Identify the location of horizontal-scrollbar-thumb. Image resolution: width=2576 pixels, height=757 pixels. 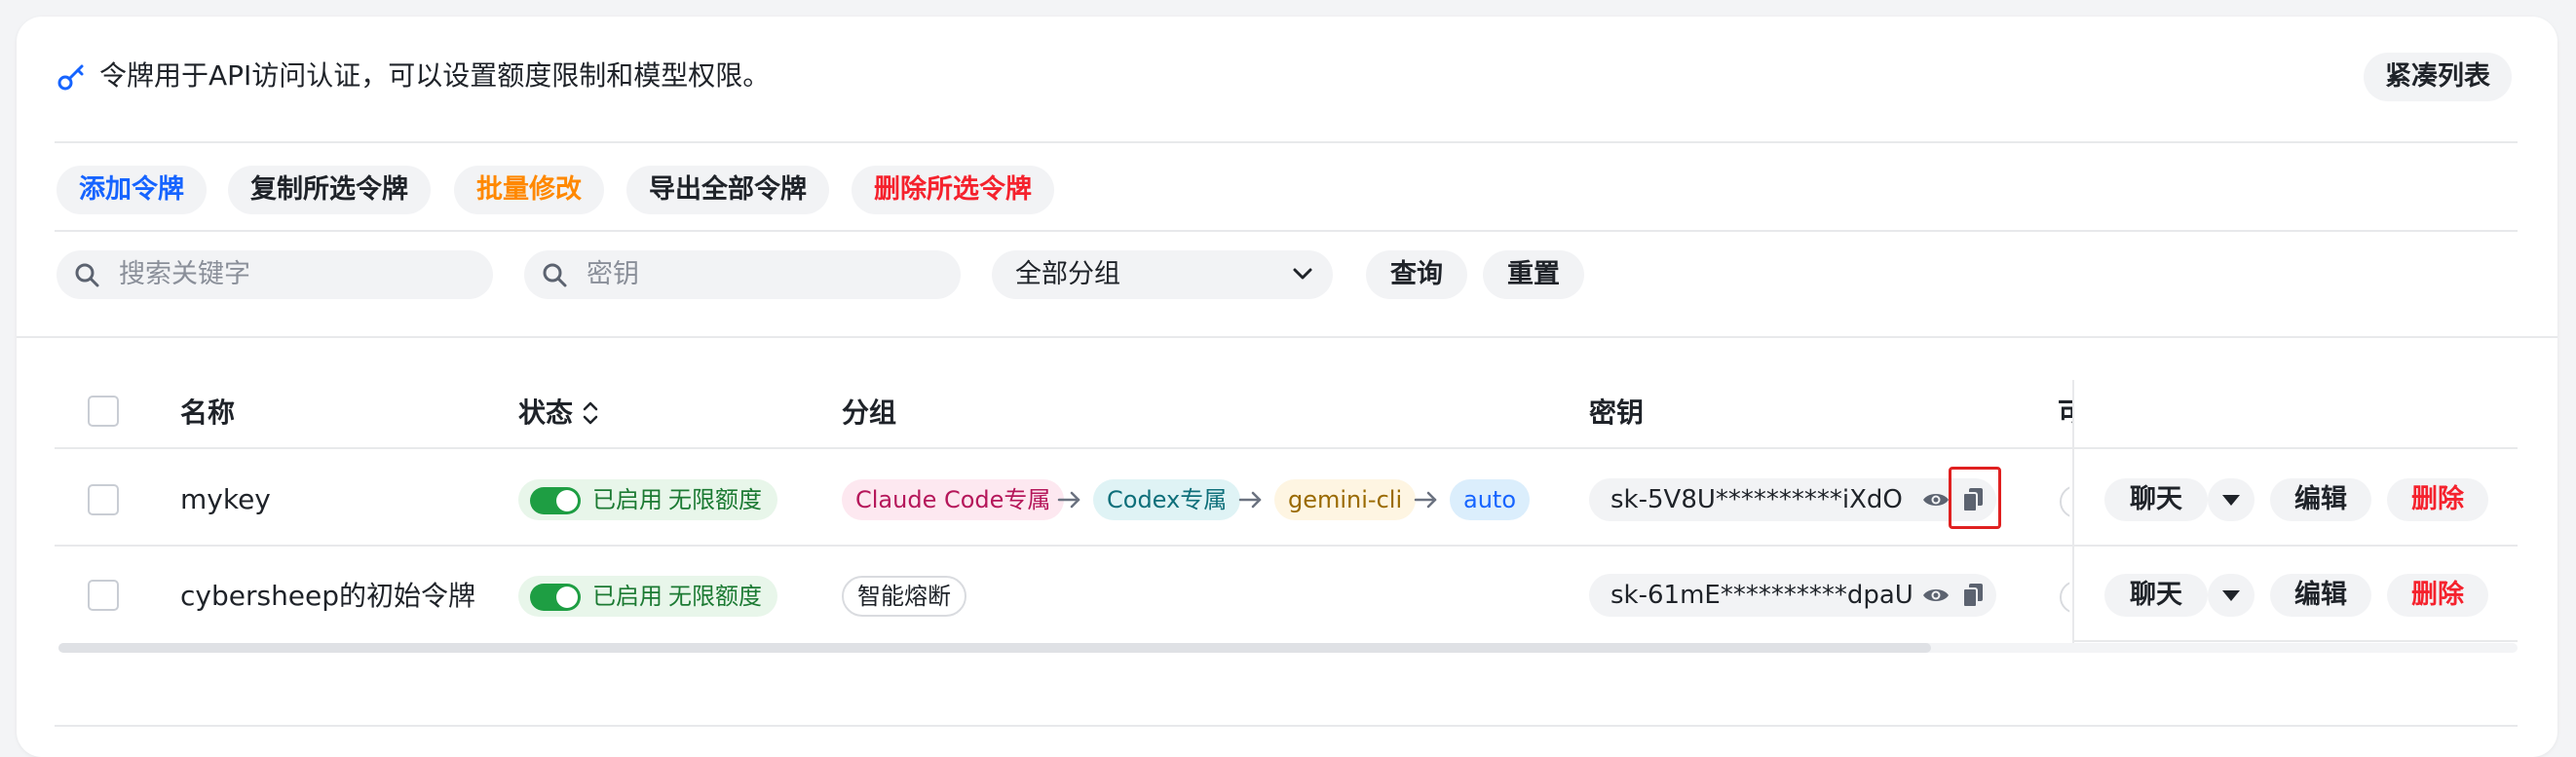
(994, 648).